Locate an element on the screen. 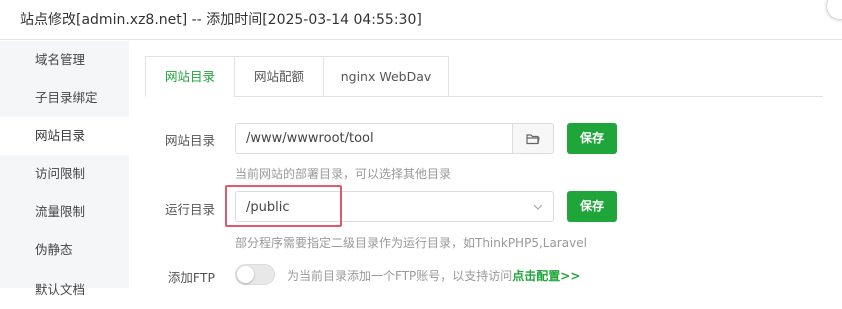  sidebar-item-rewrite: 伪静态 is located at coordinates (64, 250).